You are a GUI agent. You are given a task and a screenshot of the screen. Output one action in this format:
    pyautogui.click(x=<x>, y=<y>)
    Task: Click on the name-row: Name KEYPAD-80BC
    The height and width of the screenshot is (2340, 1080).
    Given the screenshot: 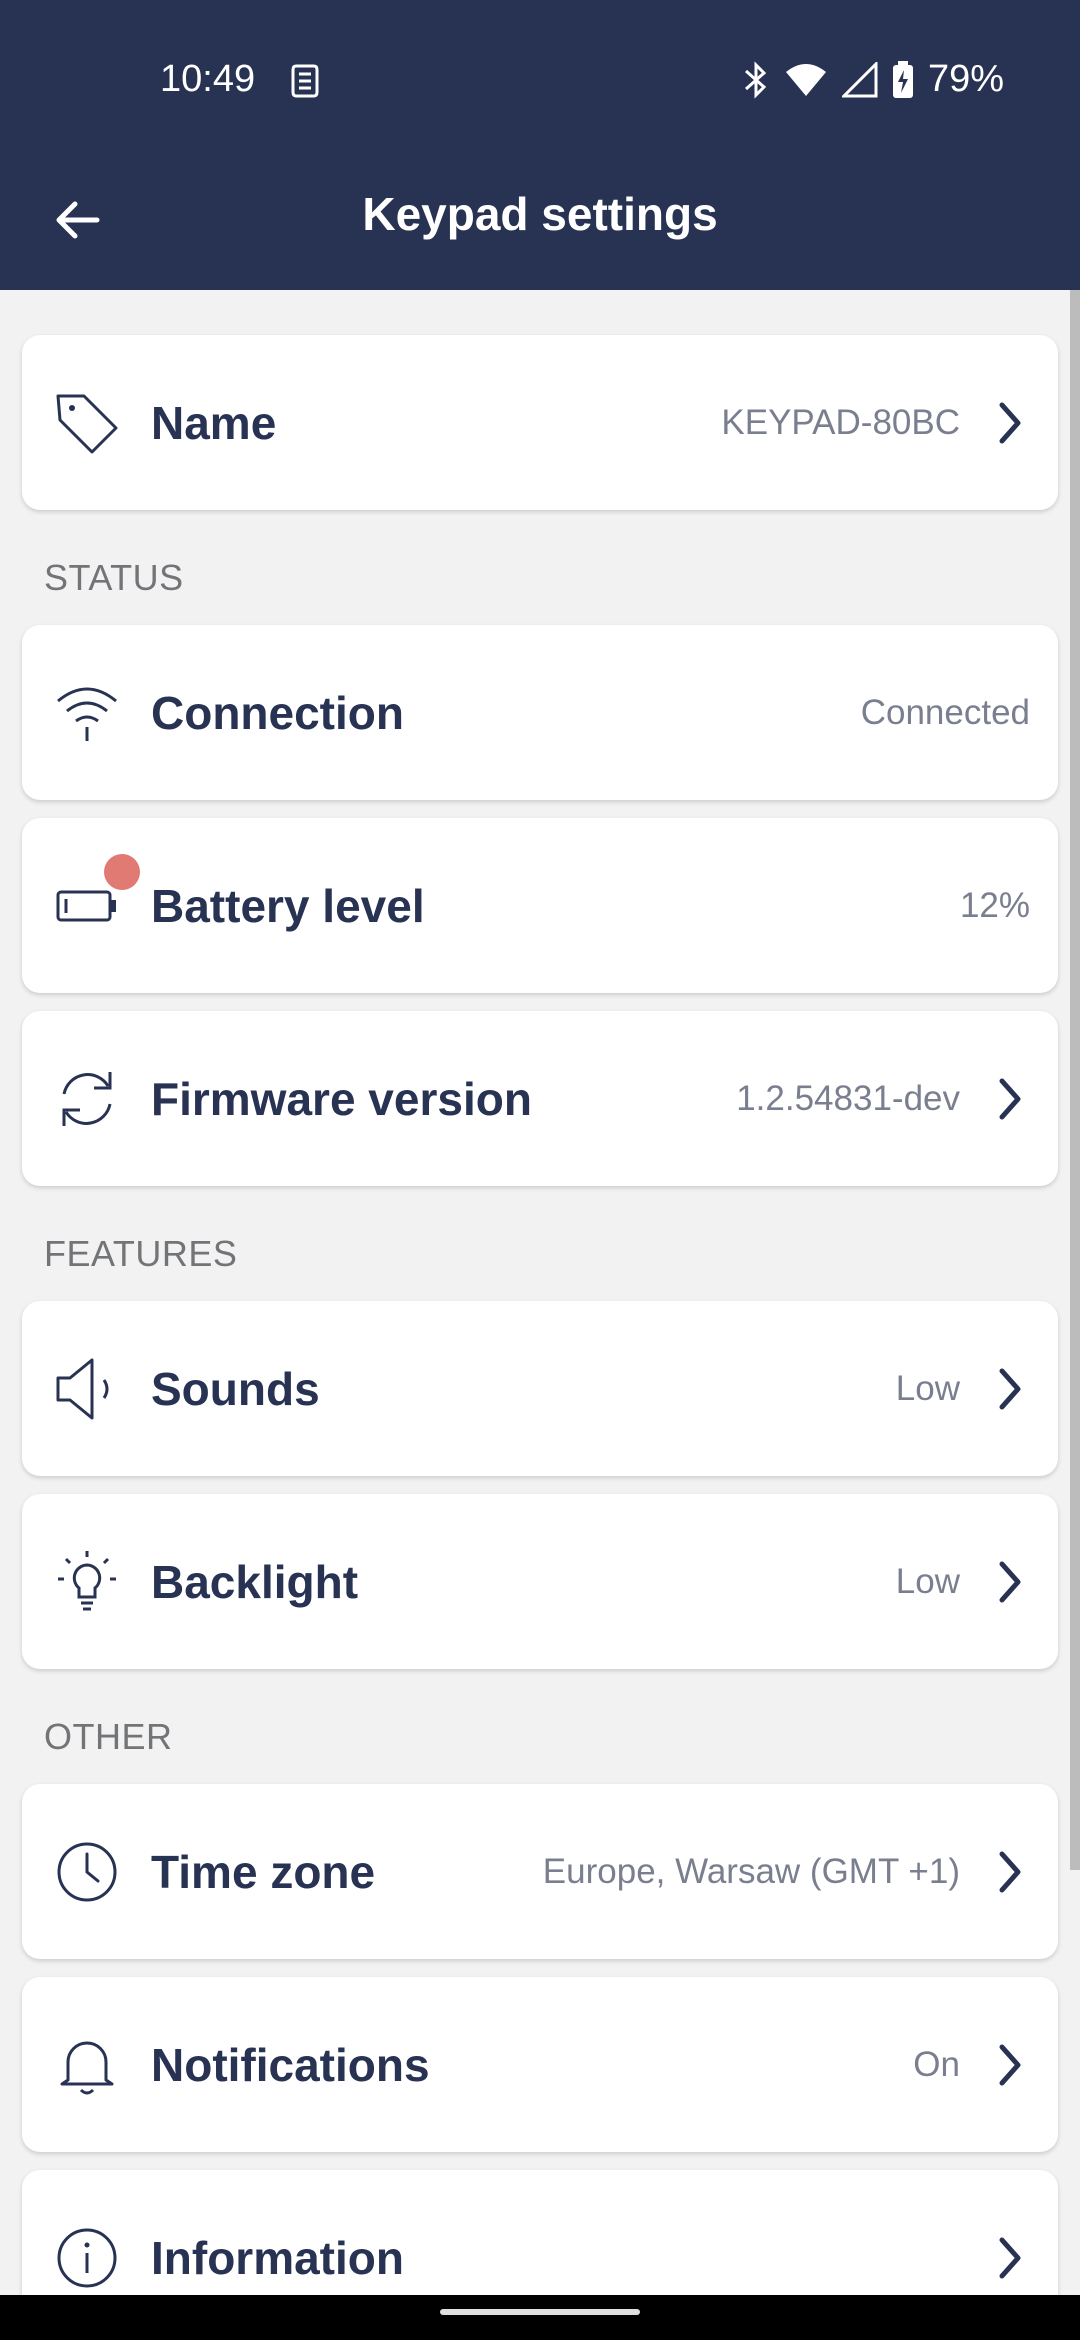 What is the action you would take?
    pyautogui.click(x=540, y=422)
    